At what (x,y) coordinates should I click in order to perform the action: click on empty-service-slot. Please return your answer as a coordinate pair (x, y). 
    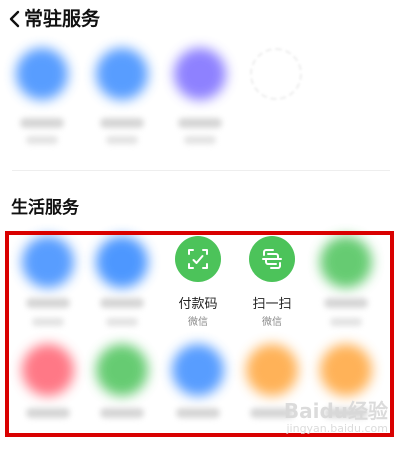
    Looking at the image, I should click on (276, 102).